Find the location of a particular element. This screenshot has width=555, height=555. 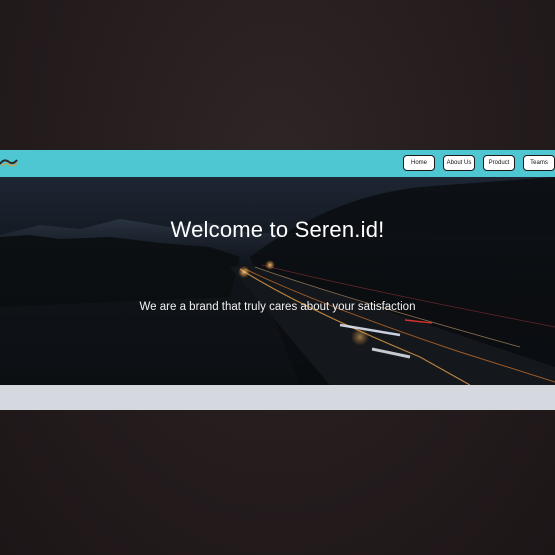

footer-strip is located at coordinates (277, 397).